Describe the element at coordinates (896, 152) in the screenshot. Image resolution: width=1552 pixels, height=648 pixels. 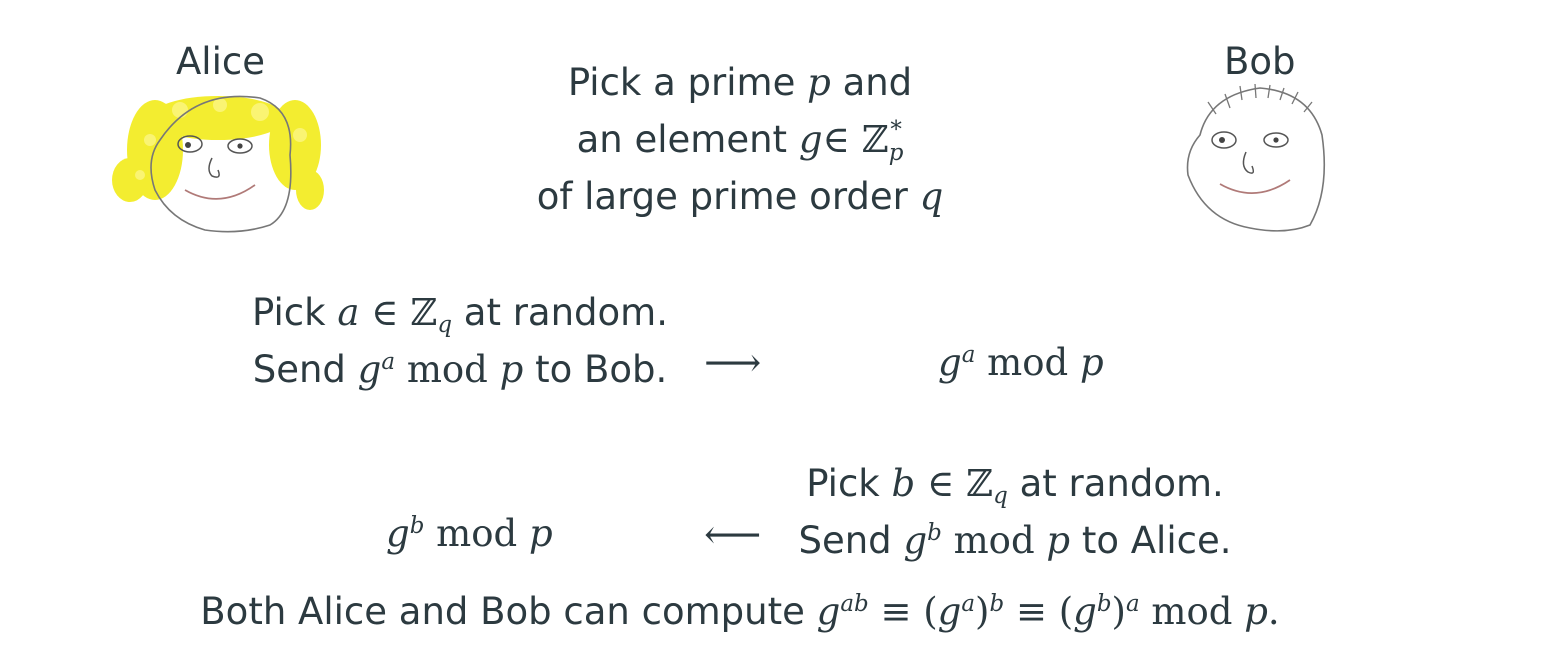
I see `math-sub-p: p` at that location.